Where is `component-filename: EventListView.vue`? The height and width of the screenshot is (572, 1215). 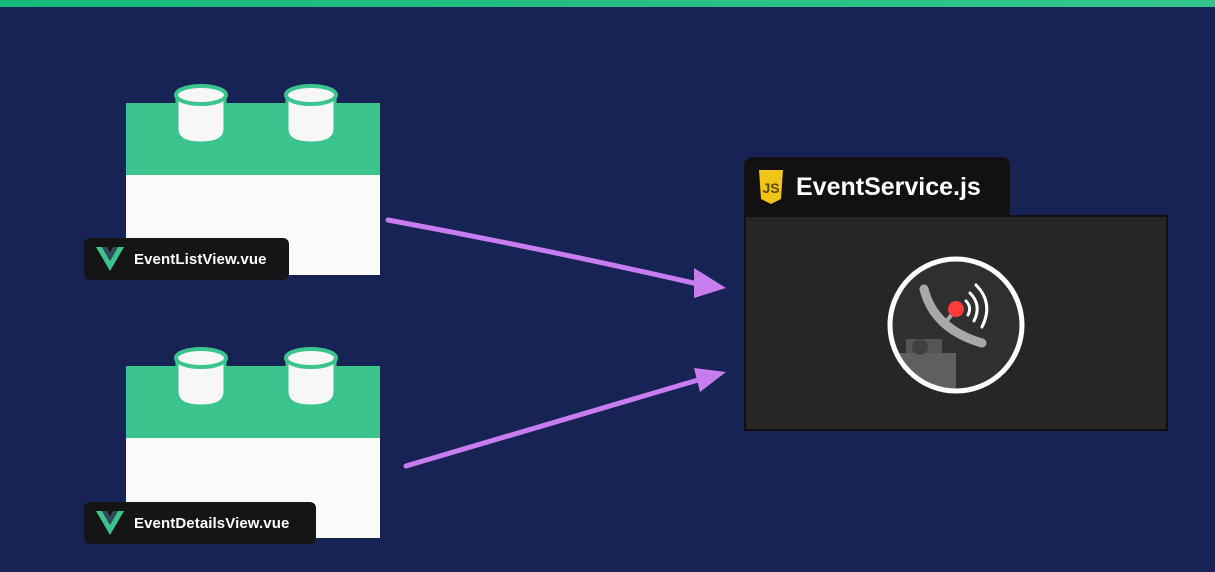 component-filename: EventListView.vue is located at coordinates (200, 259).